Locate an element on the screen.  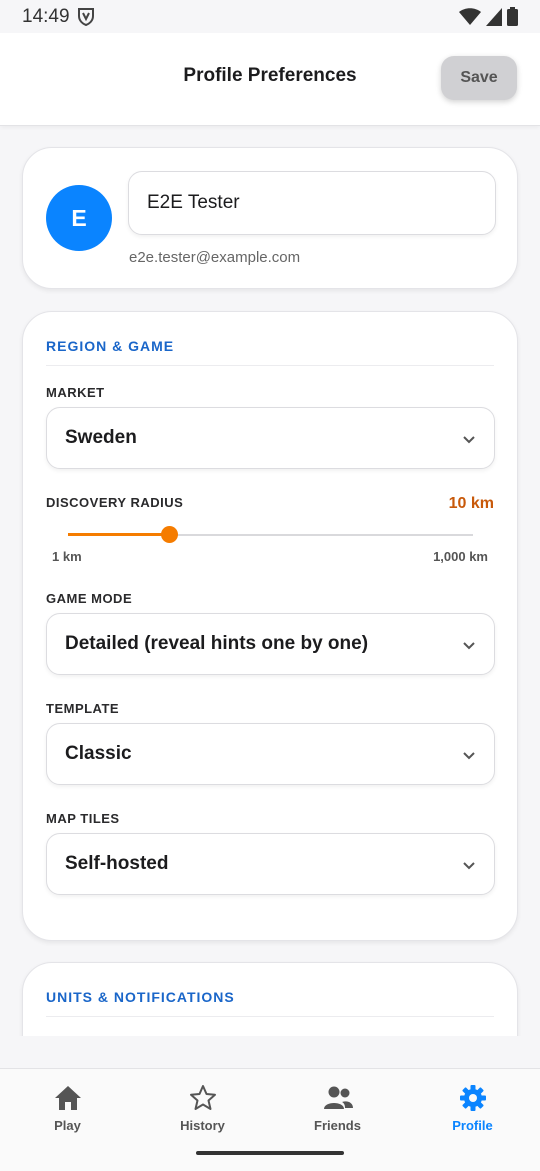
game-mode-label: GAME MODE is located at coordinates (89, 598).